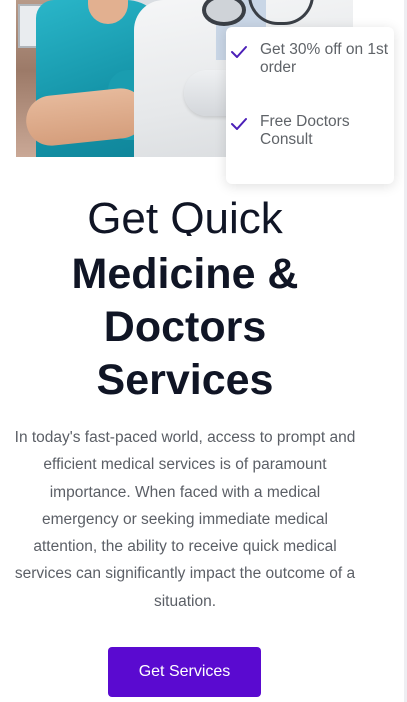 The height and width of the screenshot is (702, 407). Describe the element at coordinates (324, 58) in the screenshot. I see `offer-label: Get 30% off on 1st order` at that location.